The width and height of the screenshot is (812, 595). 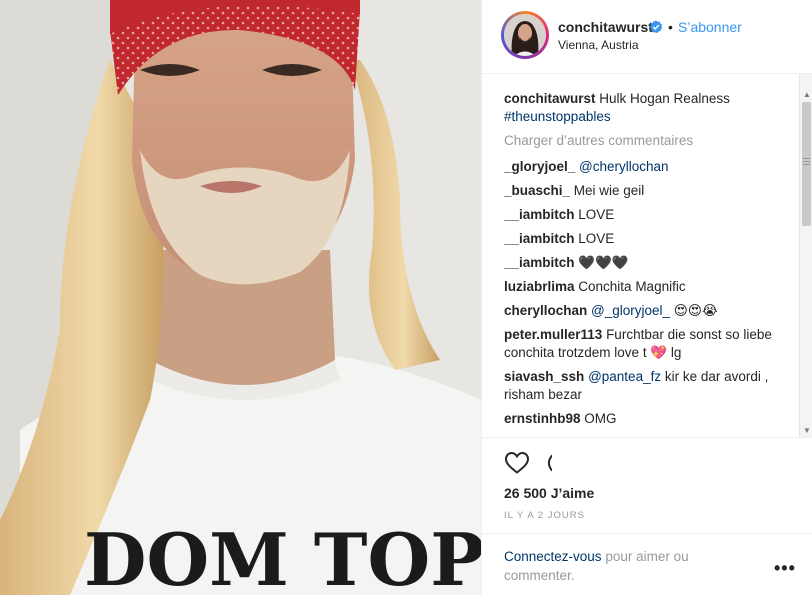 What do you see at coordinates (598, 418) in the screenshot?
I see `comment-text: OMG` at bounding box center [598, 418].